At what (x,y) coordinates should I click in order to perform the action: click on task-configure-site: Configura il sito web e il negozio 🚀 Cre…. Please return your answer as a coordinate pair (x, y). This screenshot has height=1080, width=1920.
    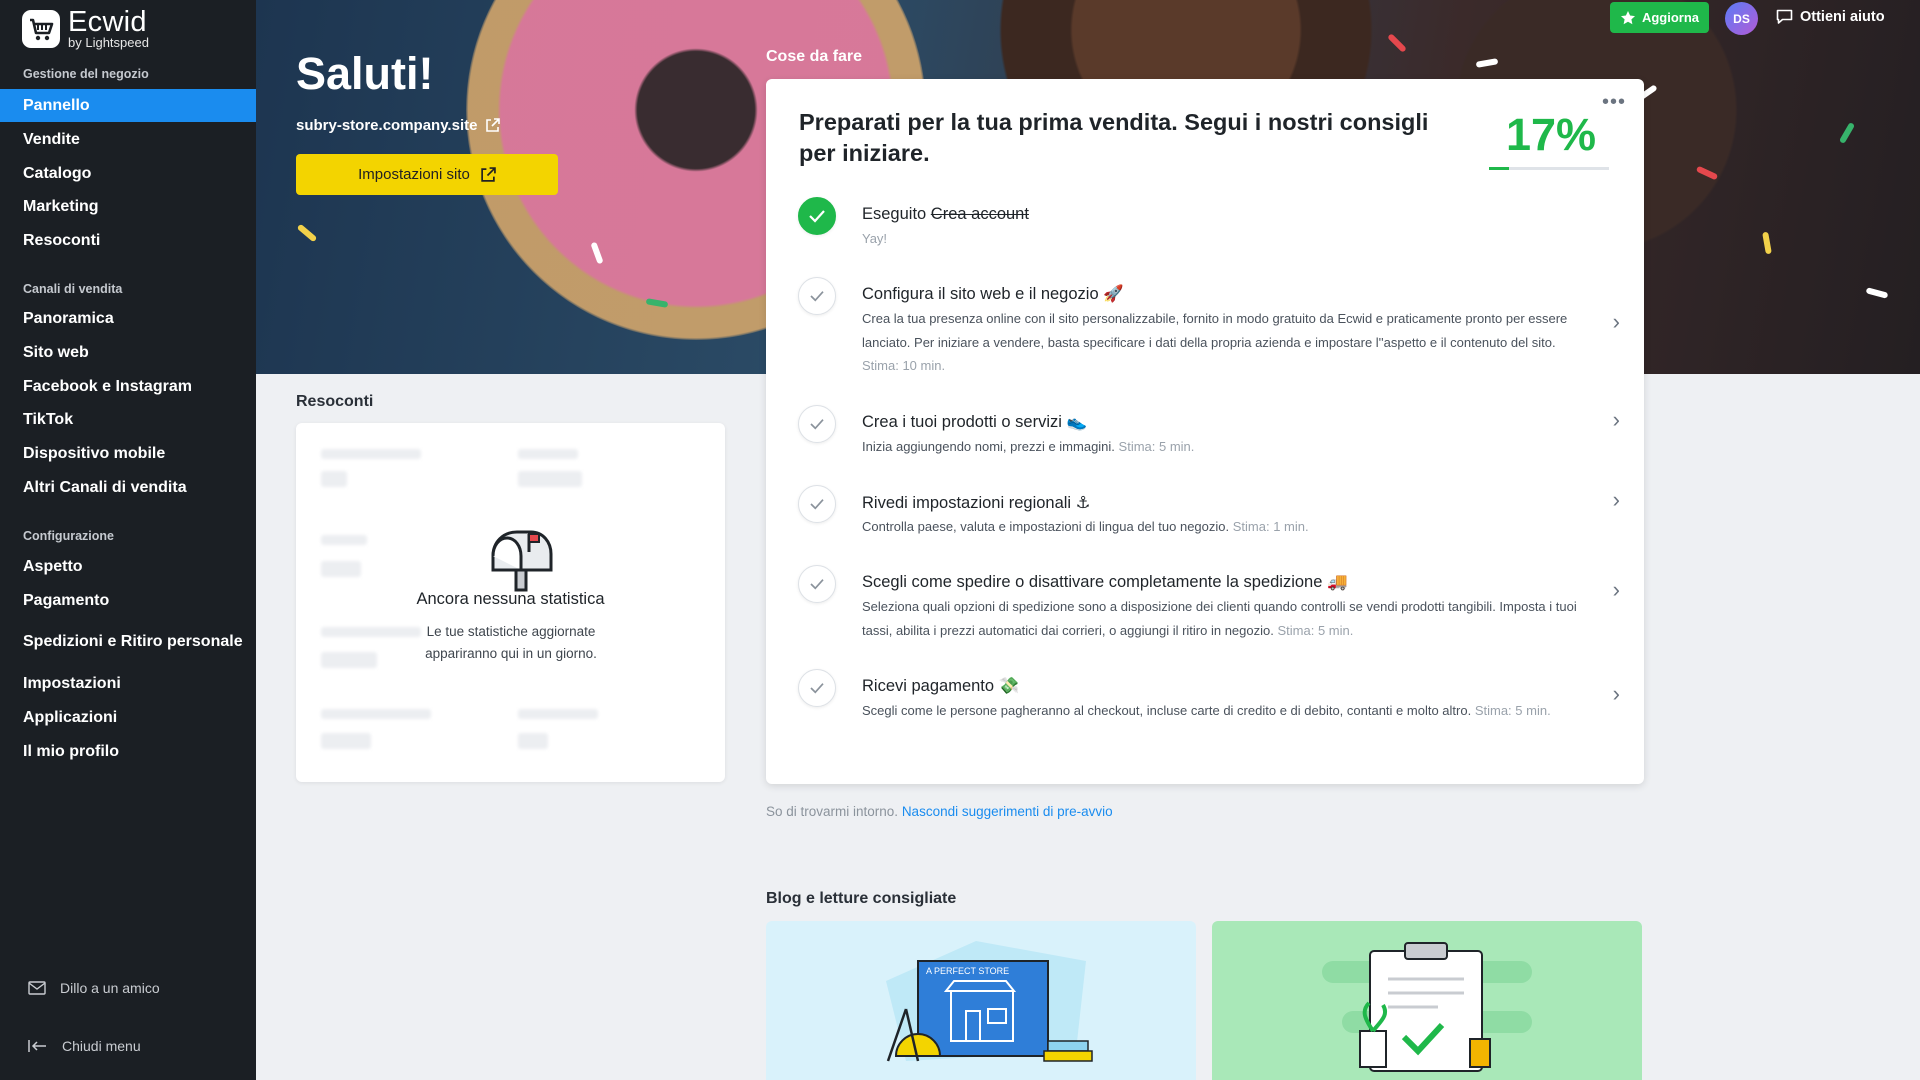
    Looking at the image, I should click on (1205, 327).